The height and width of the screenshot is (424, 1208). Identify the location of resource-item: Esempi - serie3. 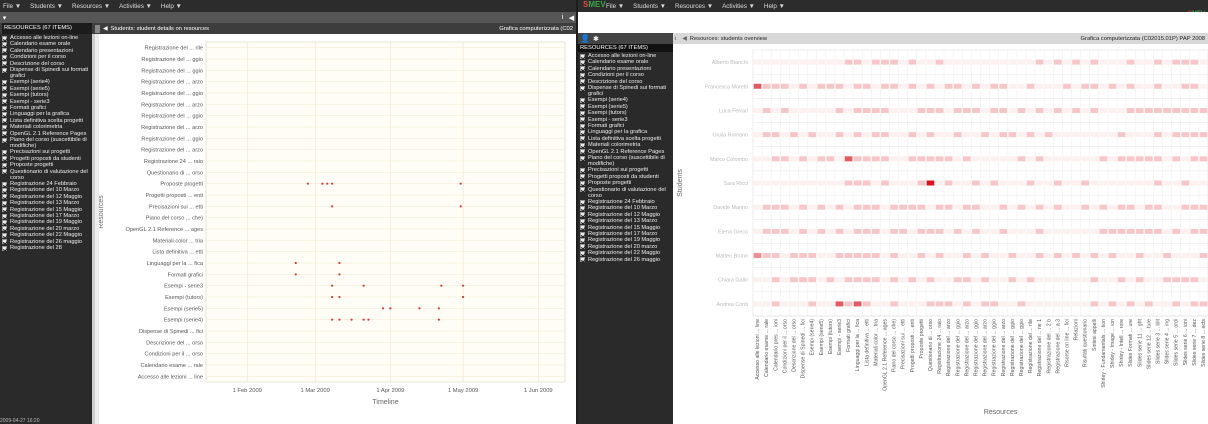
(46, 102).